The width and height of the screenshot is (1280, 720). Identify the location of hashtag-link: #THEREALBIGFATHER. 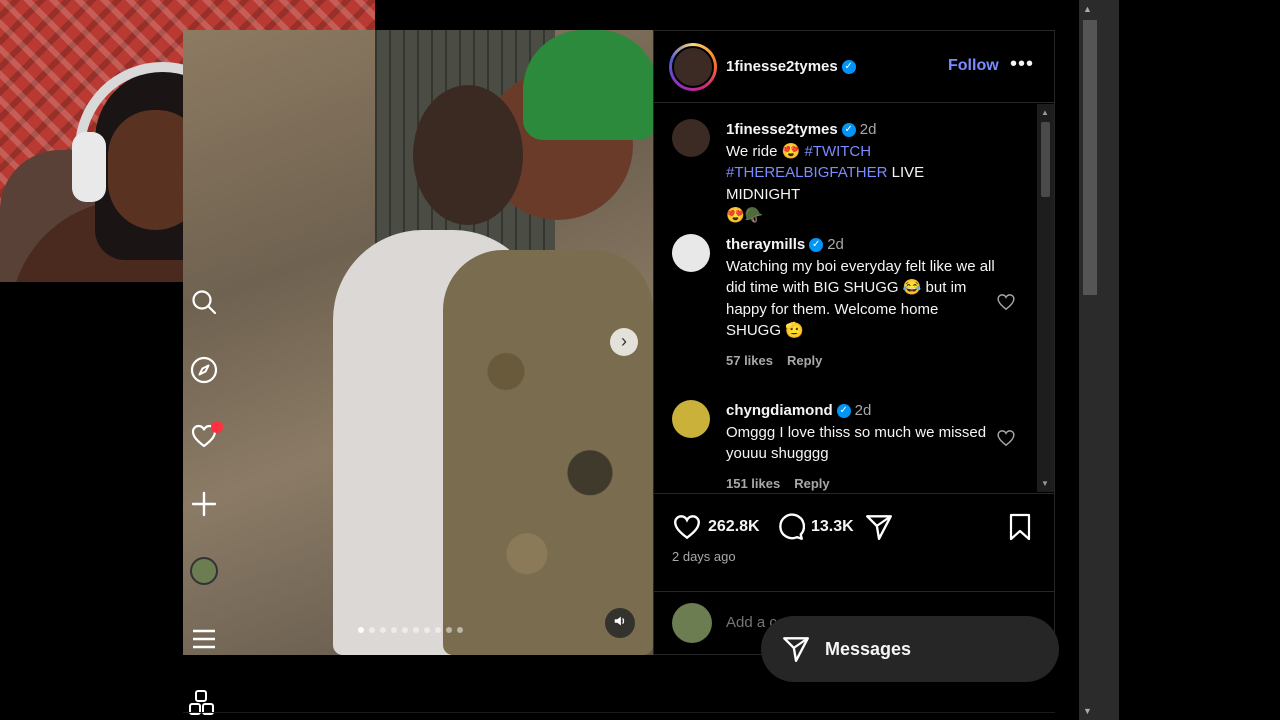
(806, 172).